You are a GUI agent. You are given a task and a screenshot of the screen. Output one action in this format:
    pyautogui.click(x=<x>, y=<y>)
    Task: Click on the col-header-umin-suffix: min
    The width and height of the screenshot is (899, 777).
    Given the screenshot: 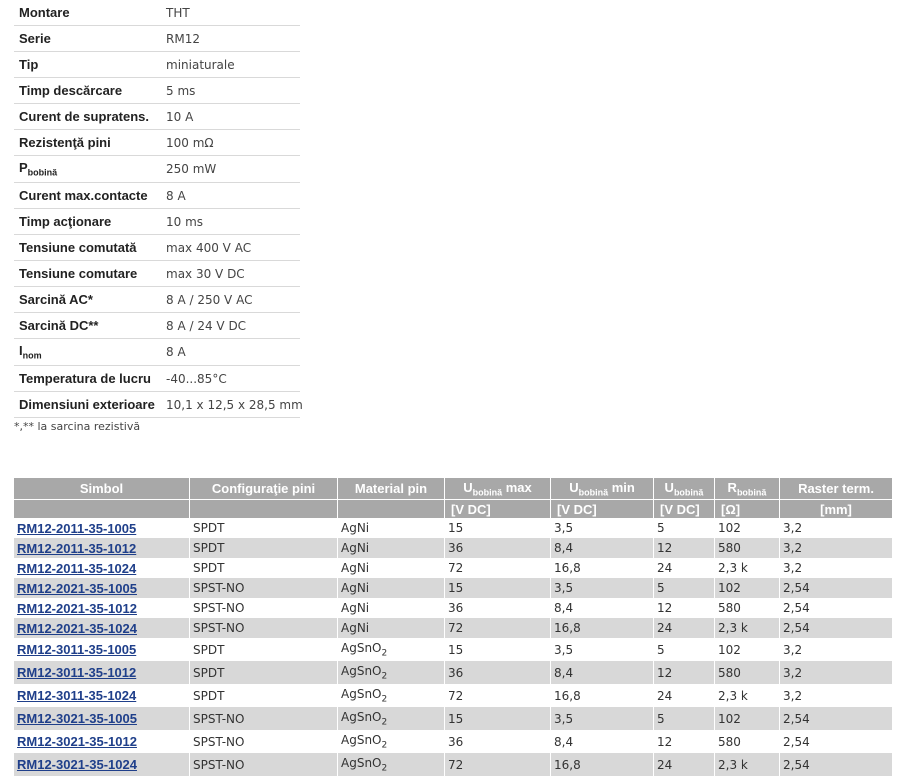 What is the action you would take?
    pyautogui.click(x=621, y=487)
    